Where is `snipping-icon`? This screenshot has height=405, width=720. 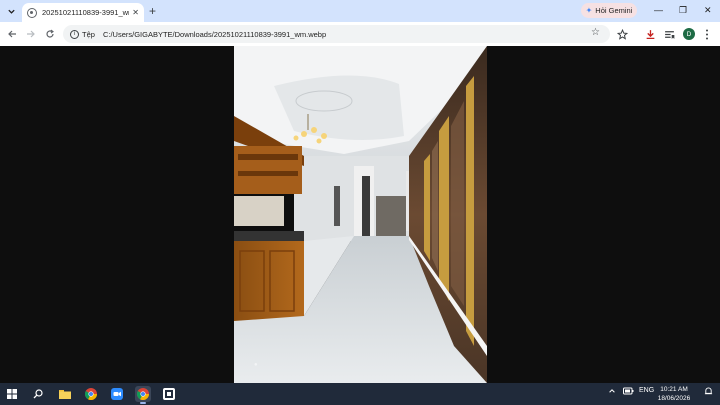 snipping-icon is located at coordinates (169, 394).